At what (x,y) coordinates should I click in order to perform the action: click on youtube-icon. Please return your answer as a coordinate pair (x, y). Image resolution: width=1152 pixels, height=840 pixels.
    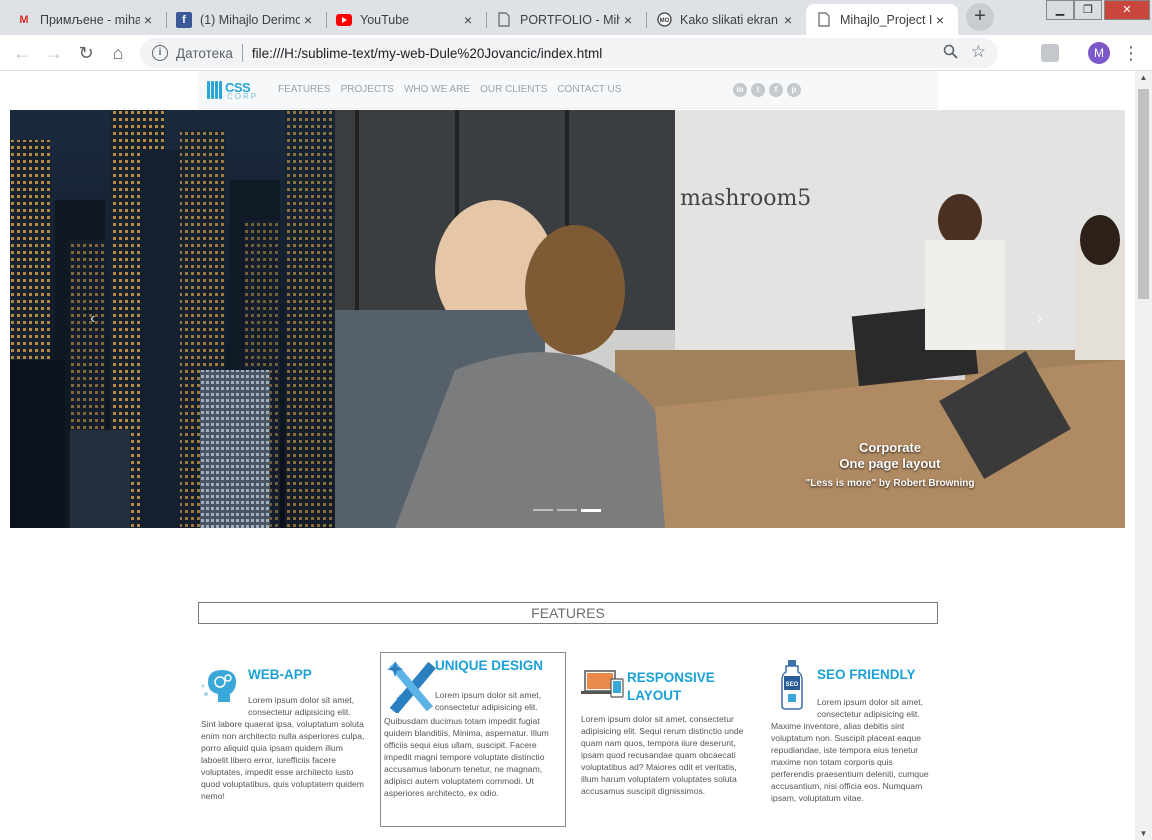
    Looking at the image, I should click on (344, 20).